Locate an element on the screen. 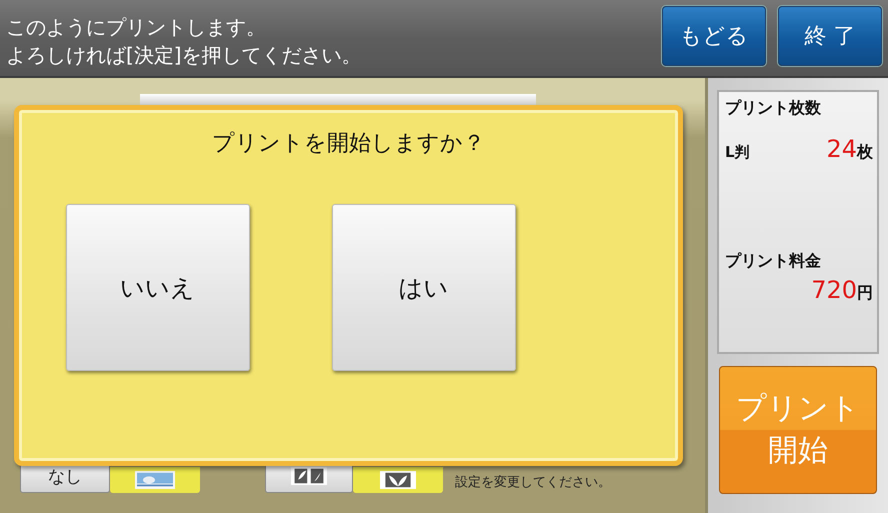  header-message: よろしければ[決定]を押してください。 is located at coordinates (184, 55).